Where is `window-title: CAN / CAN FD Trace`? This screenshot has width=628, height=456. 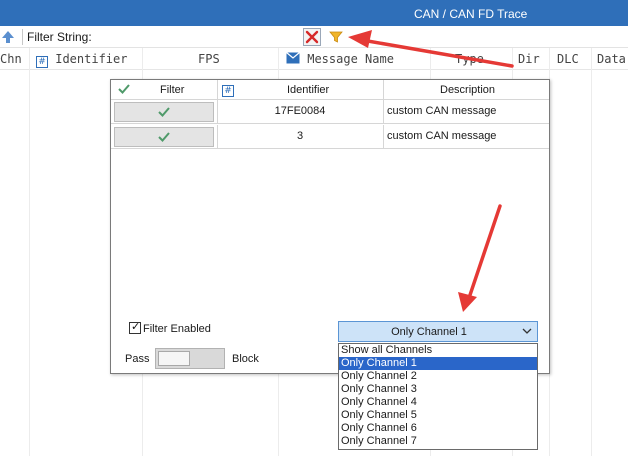 window-title: CAN / CAN FD Trace is located at coordinates (471, 14).